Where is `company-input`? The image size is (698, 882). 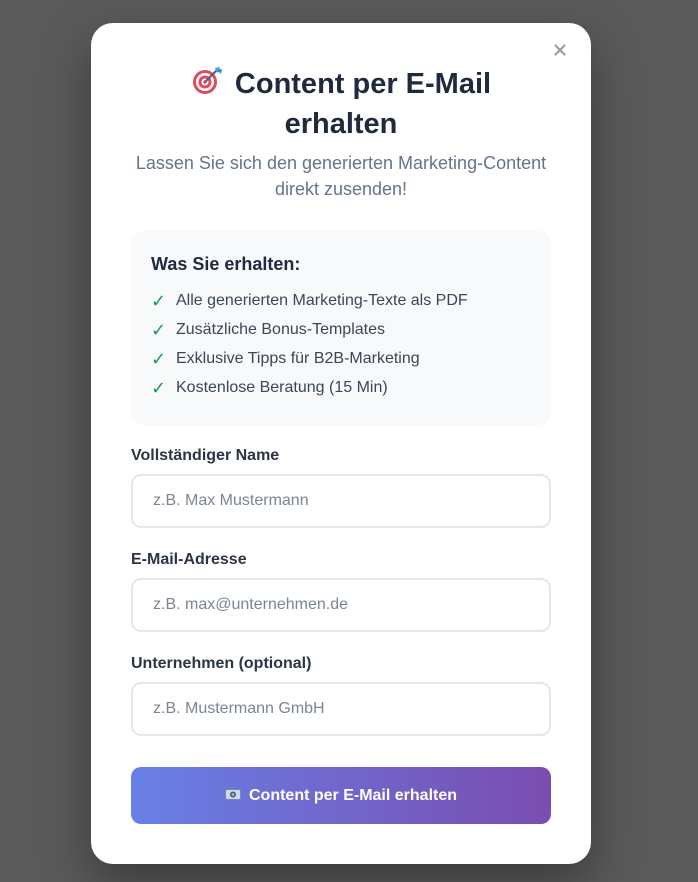 company-input is located at coordinates (341, 709).